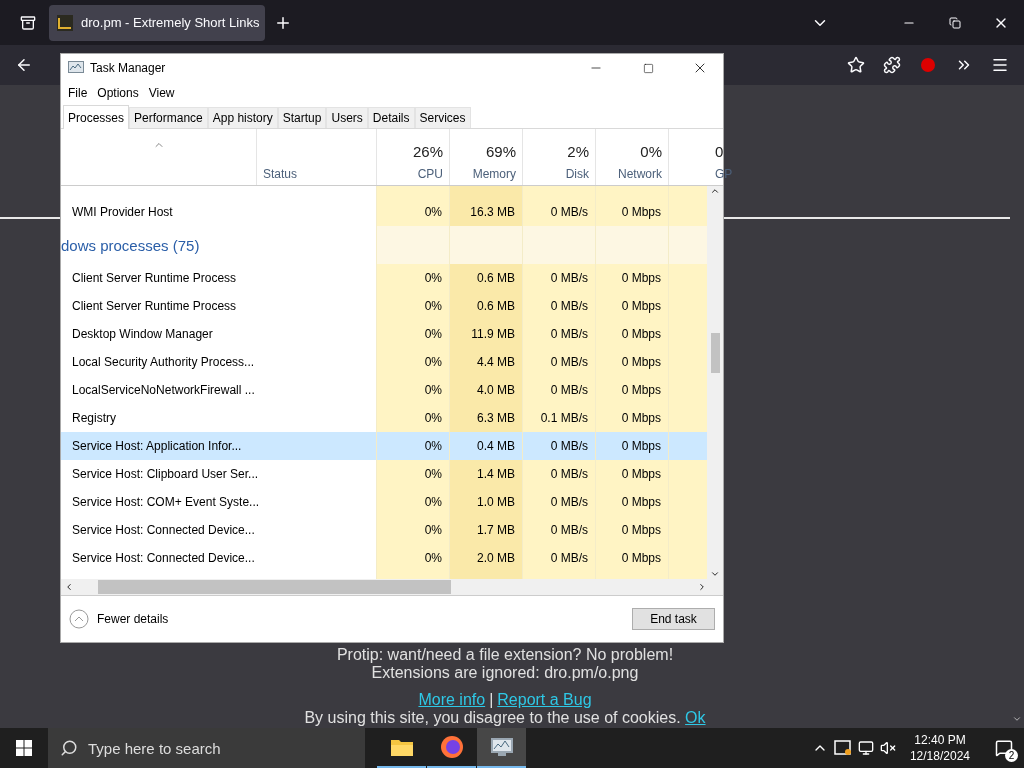 The image size is (1024, 768). Describe the element at coordinates (724, 174) in the screenshot. I see `column-header: GP` at that location.